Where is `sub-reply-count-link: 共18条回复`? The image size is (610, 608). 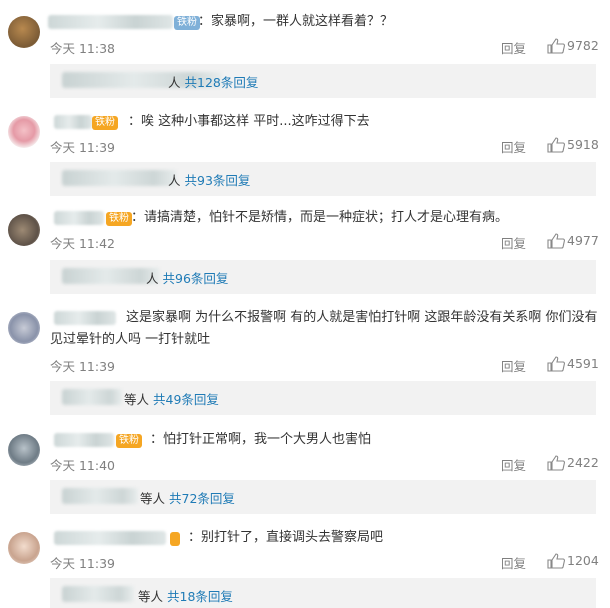
sub-reply-count-link: 共18条回复 is located at coordinates (200, 596).